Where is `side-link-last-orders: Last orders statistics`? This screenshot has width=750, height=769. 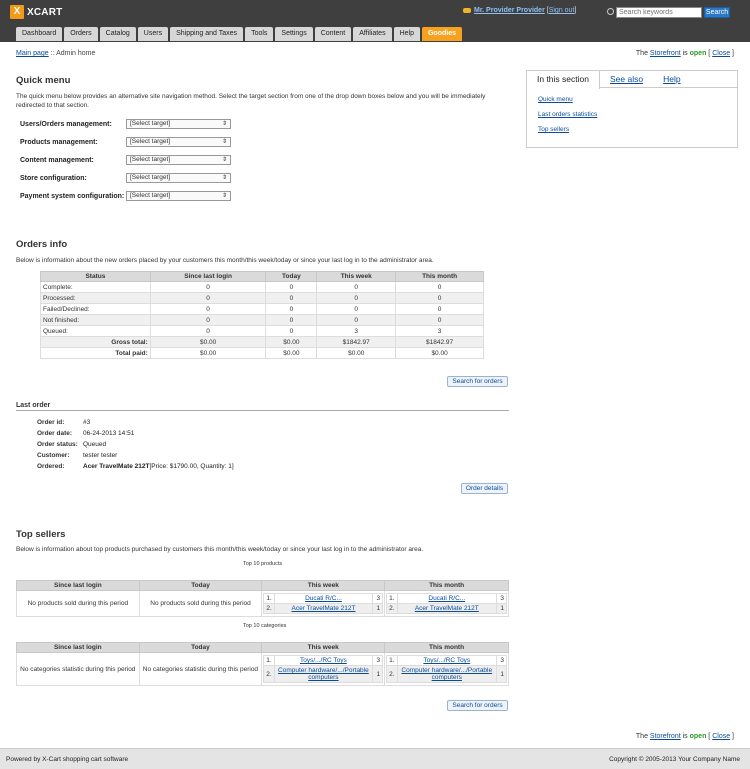
side-link-last-orders: Last orders statistics is located at coordinates (637, 114).